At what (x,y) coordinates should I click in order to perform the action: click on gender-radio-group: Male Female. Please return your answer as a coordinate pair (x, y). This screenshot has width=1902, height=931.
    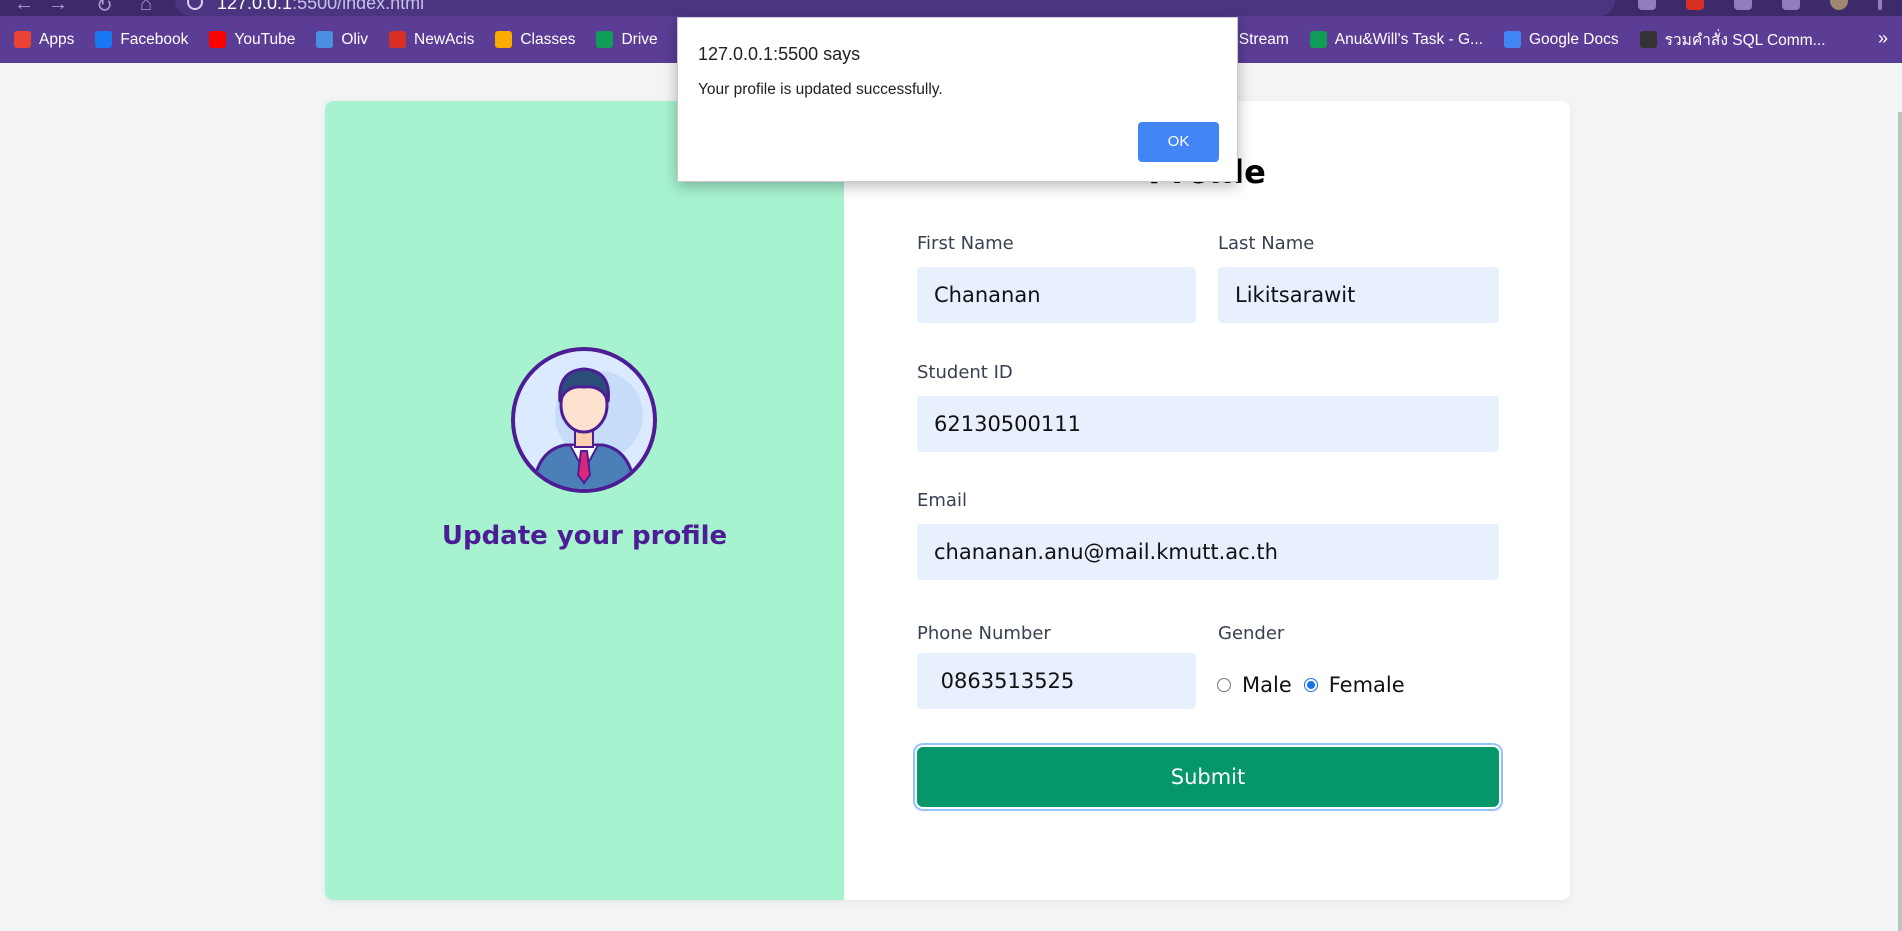
    Looking at the image, I should click on (1317, 685).